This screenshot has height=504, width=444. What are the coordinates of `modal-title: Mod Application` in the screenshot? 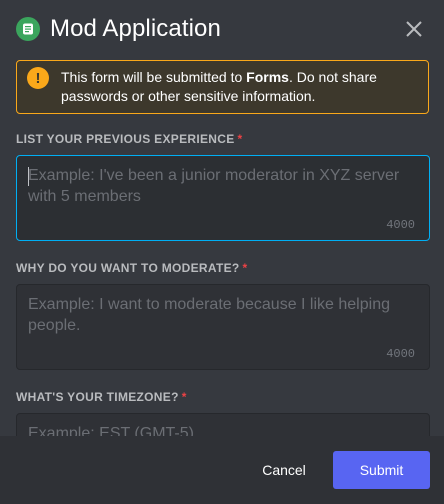 It's located at (135, 28).